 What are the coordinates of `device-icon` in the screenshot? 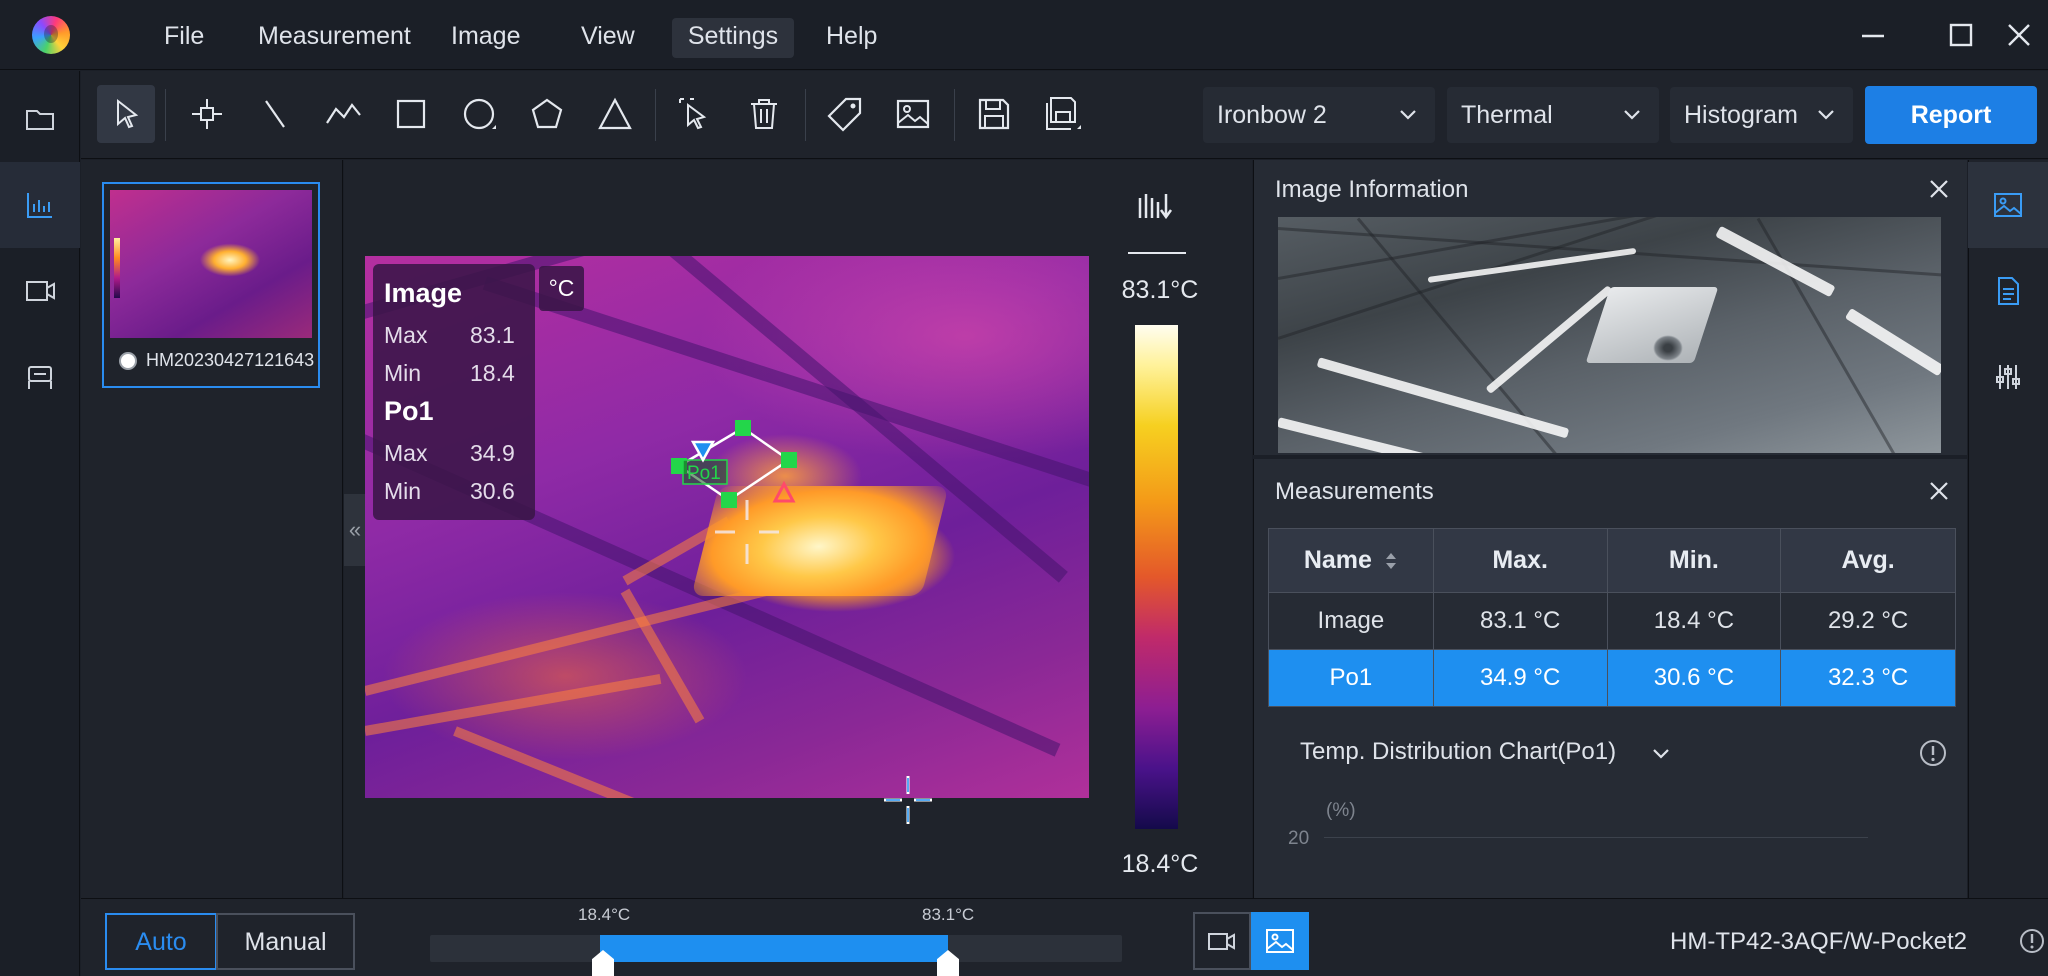 It's located at (40, 377).